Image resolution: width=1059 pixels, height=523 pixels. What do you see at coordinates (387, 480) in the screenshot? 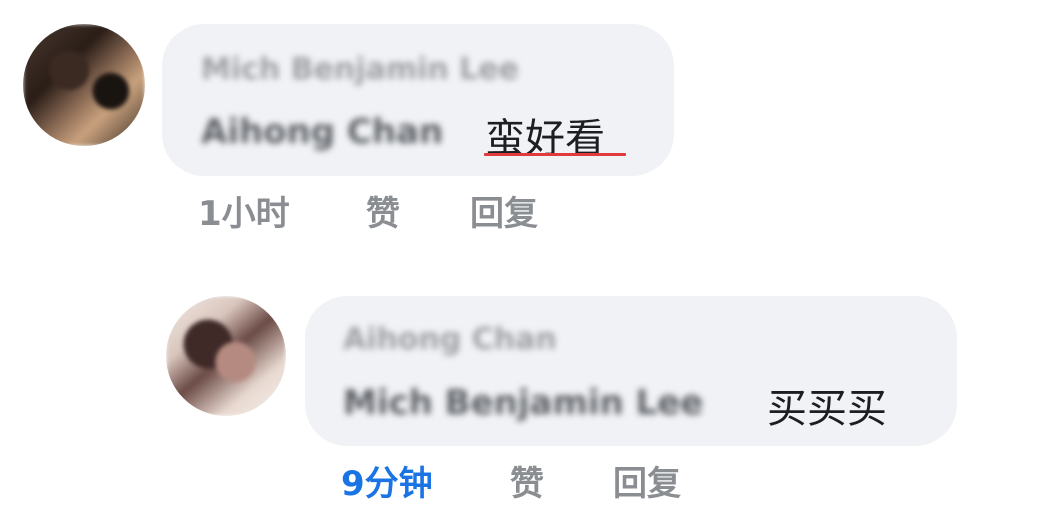
I see `timestamp: 9分钟` at bounding box center [387, 480].